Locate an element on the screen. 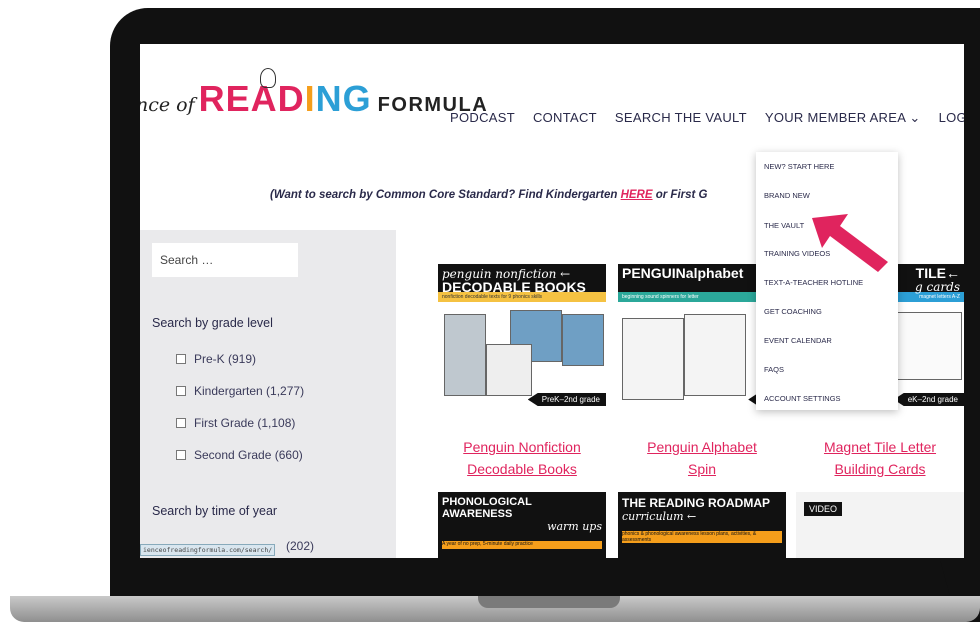 This screenshot has height=622, width=980. kindergarten-here-link: HERE is located at coordinates (637, 195).